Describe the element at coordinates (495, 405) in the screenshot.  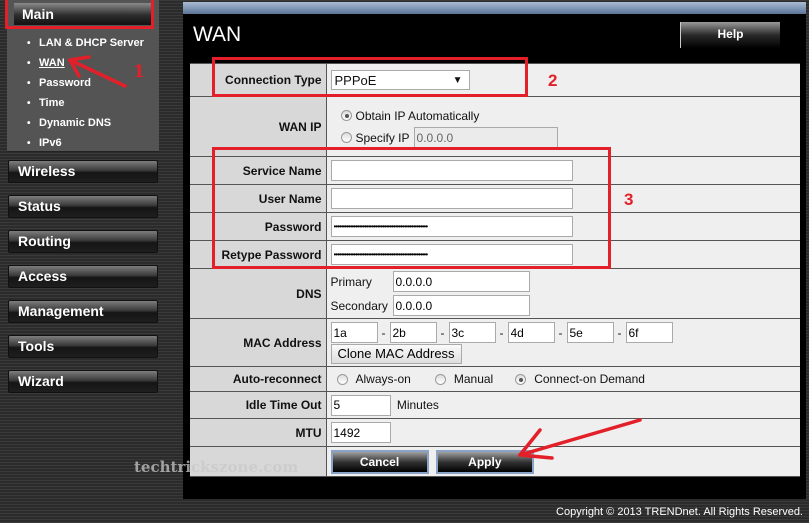
I see `row-idle-timeout: Idle Time Out Minutes` at that location.